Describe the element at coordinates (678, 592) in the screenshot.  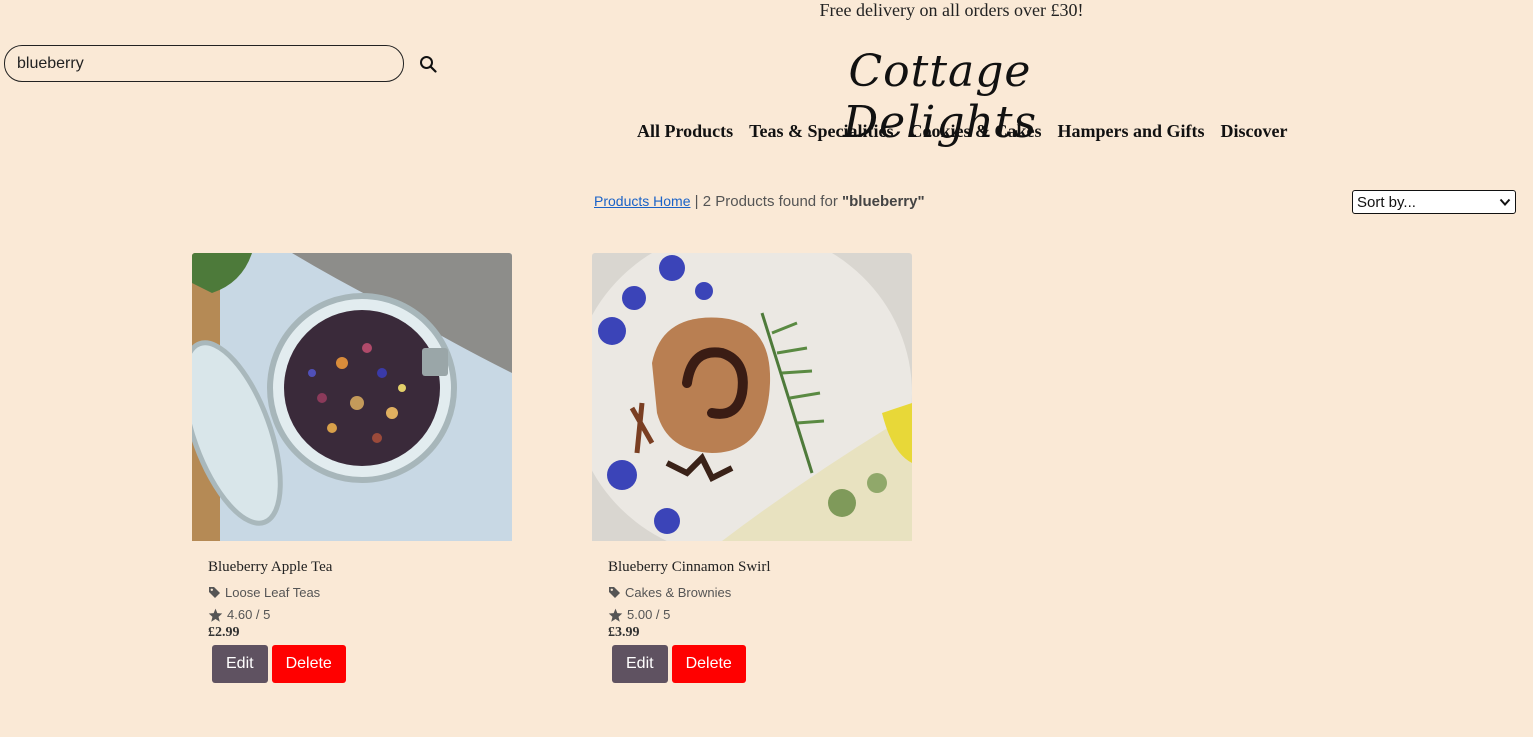
I see `product-category-label: Cakes & Brownies` at that location.